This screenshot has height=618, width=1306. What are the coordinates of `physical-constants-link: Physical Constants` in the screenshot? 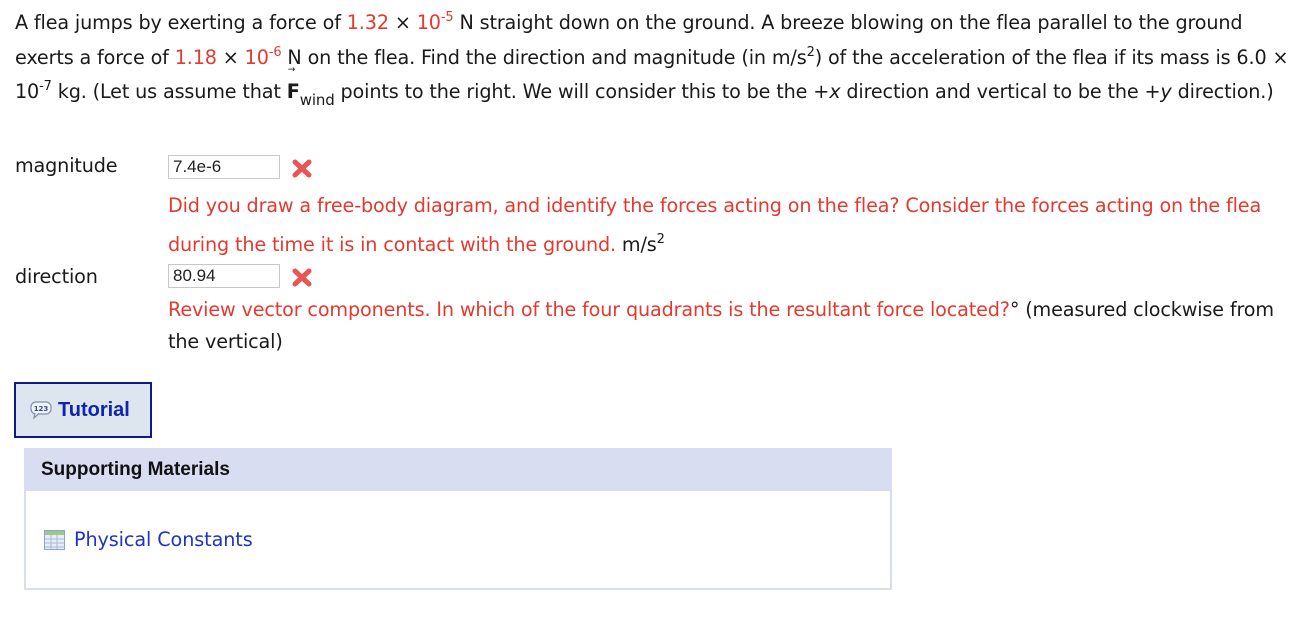 It's located at (148, 539).